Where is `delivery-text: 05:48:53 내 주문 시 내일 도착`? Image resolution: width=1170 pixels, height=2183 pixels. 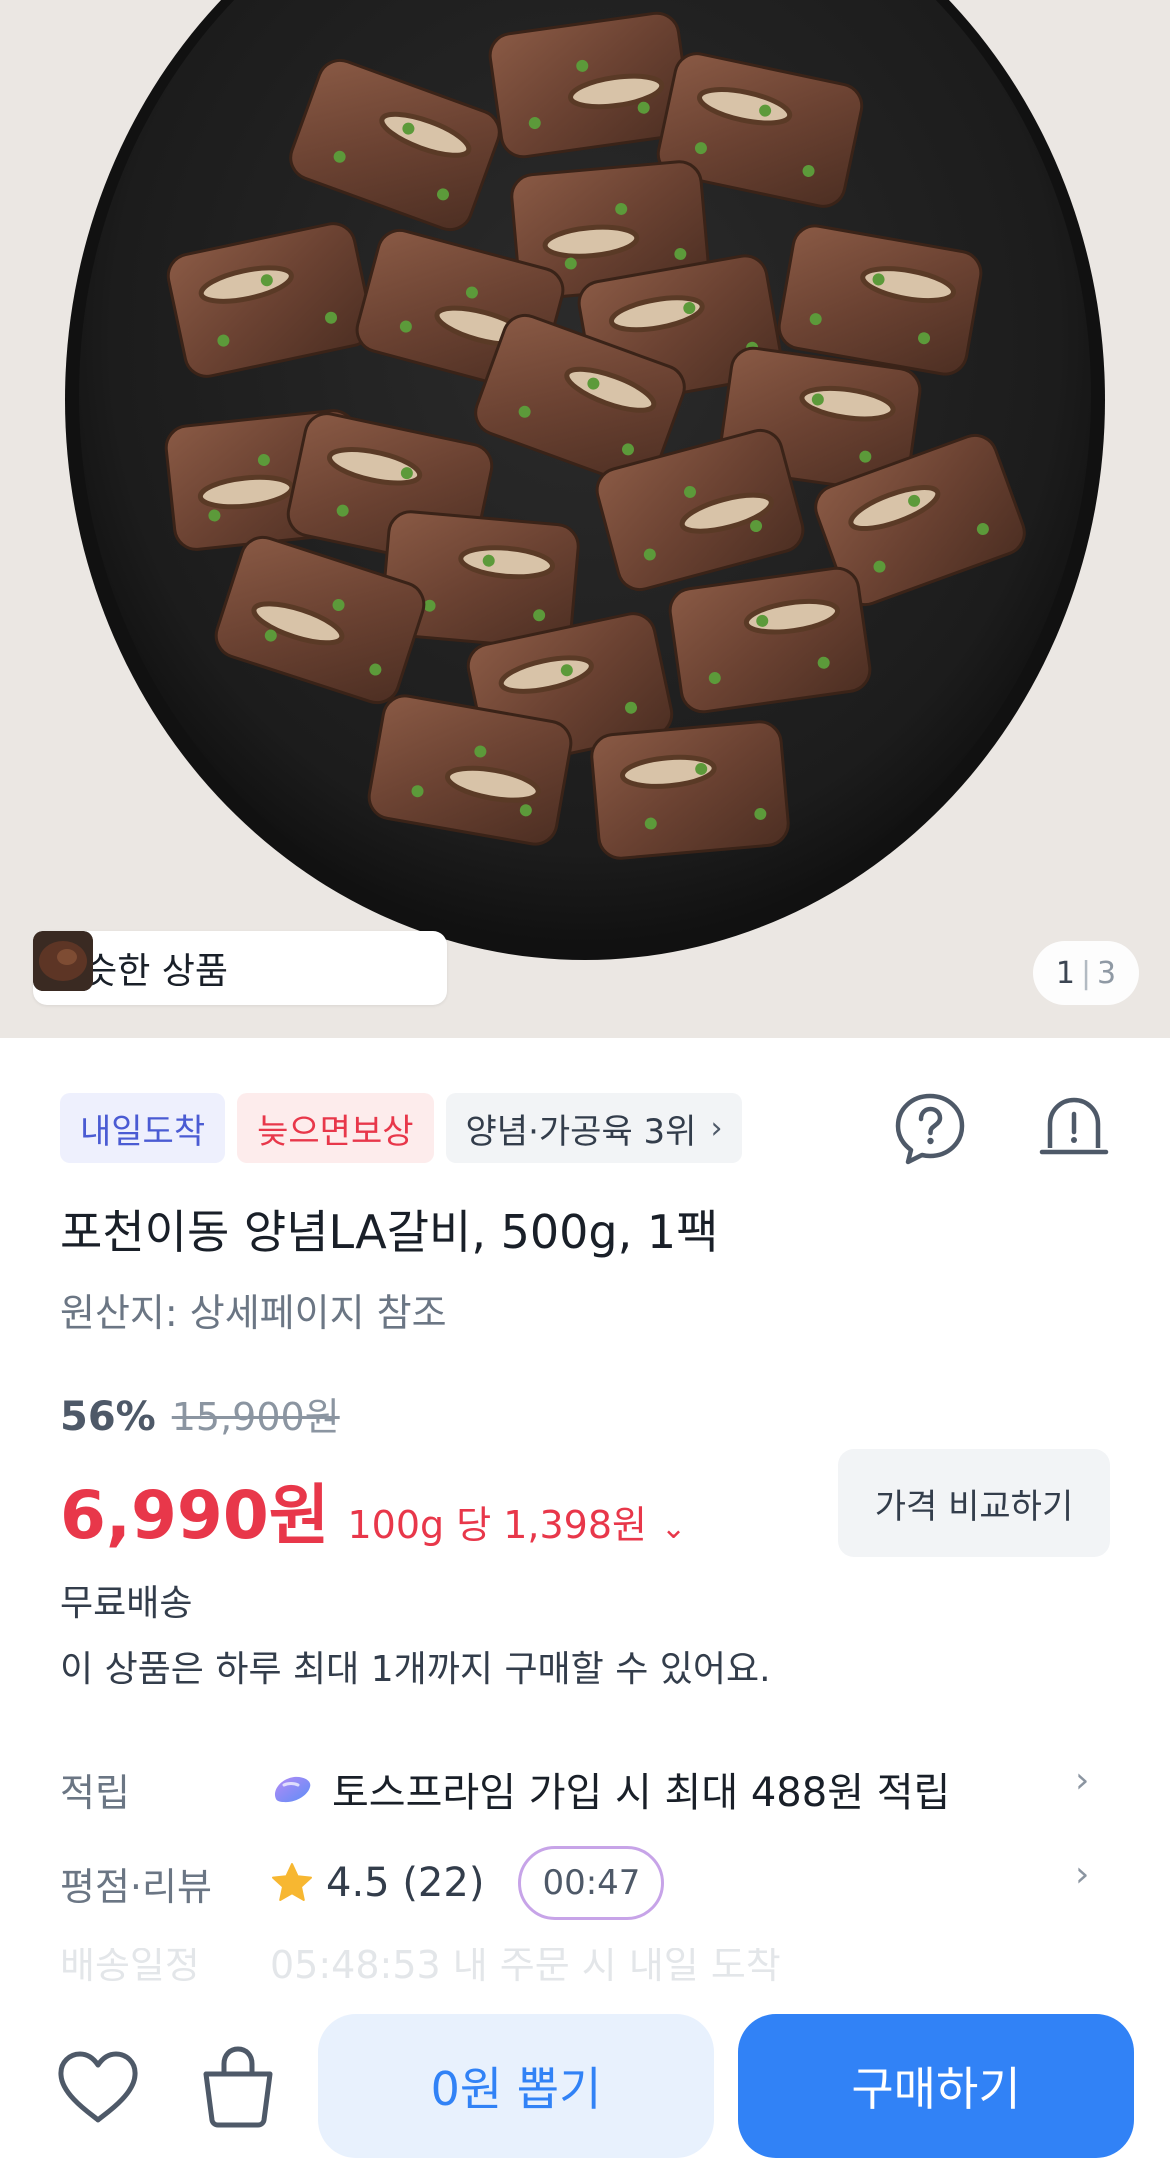 delivery-text: 05:48:53 내 주문 시 내일 도착 is located at coordinates (525, 1967).